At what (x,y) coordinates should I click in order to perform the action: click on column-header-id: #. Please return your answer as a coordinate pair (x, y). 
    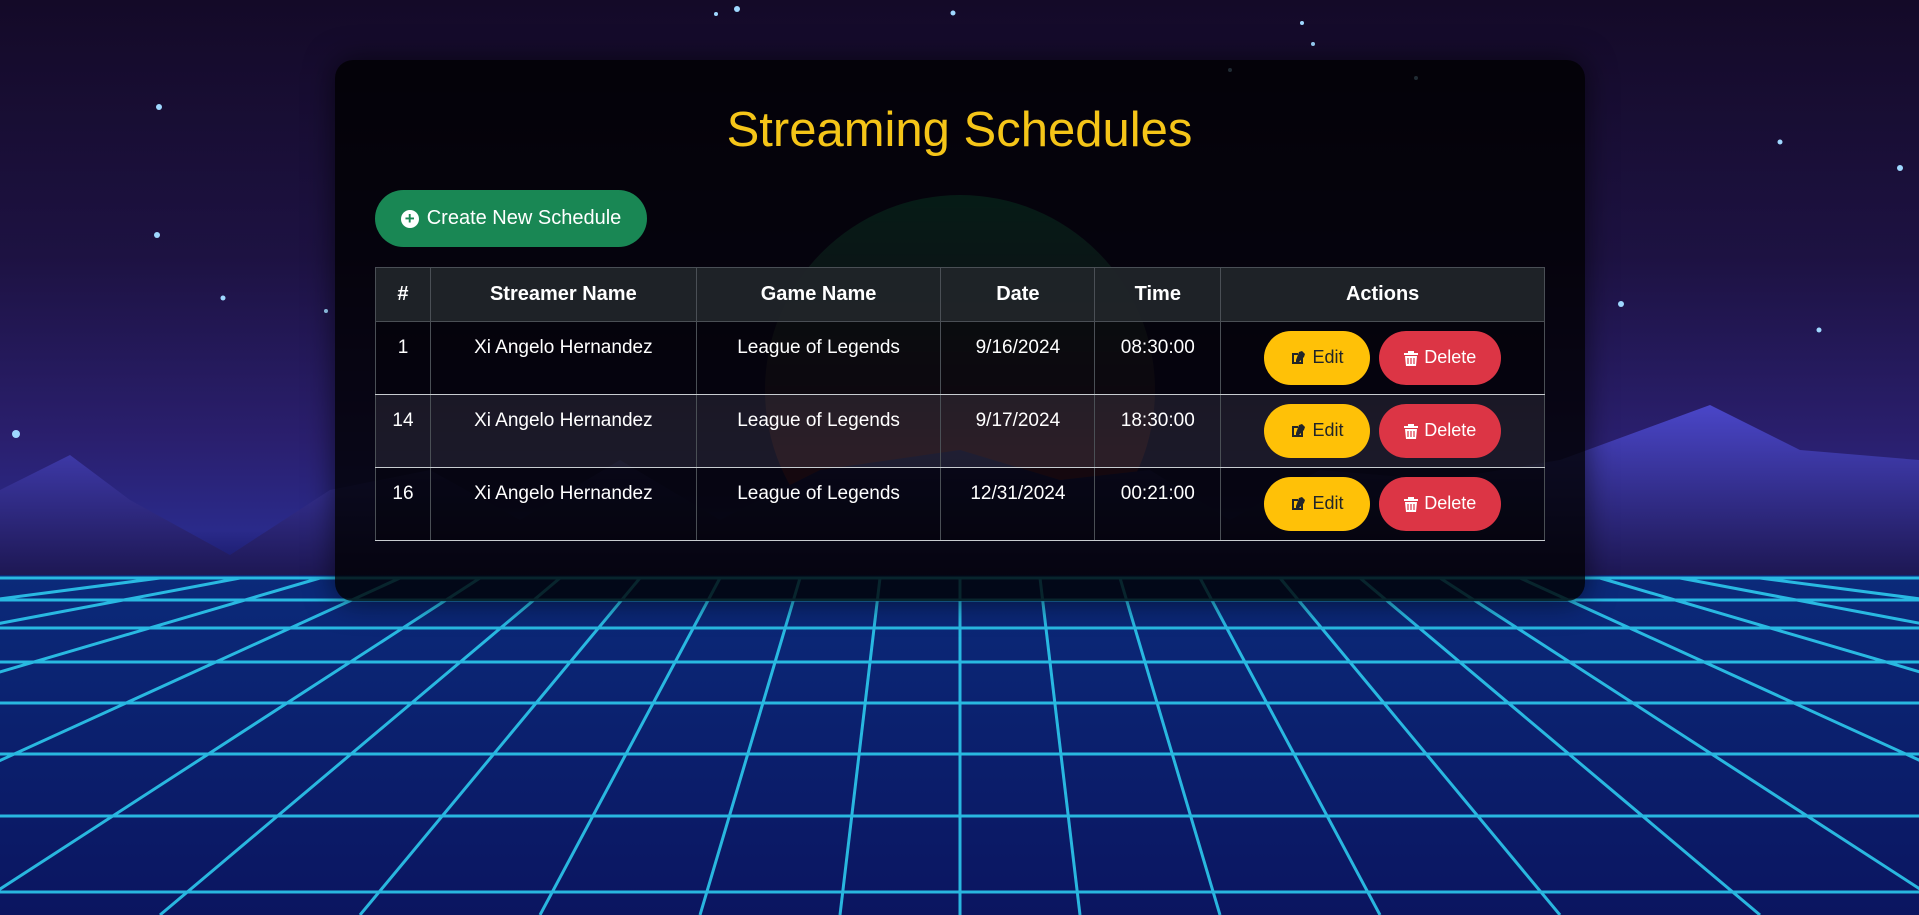
    Looking at the image, I should click on (403, 294).